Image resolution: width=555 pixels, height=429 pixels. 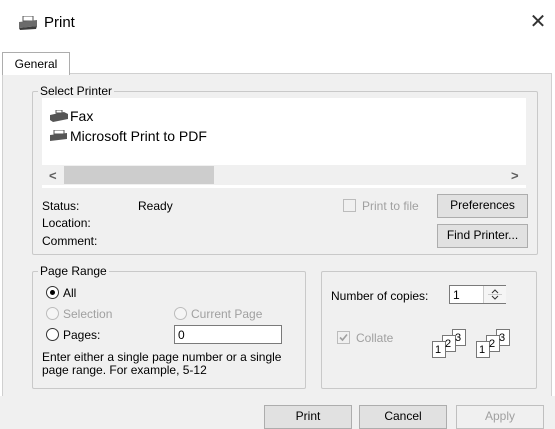 I want to click on comment-label: Comment:, so click(x=70, y=241).